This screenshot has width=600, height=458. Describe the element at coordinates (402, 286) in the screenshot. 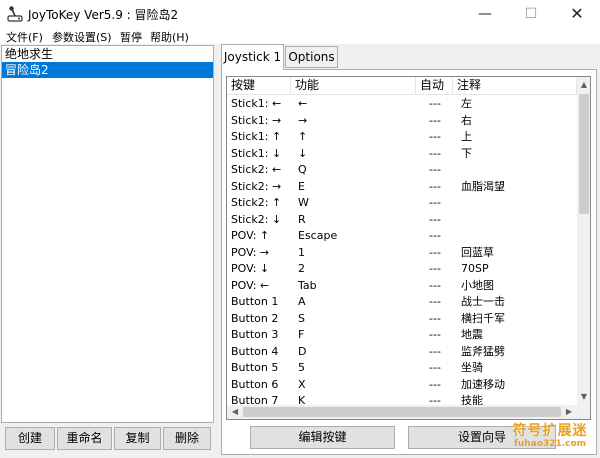

I see `table-row: POV: ← Tab --- 小地图` at that location.